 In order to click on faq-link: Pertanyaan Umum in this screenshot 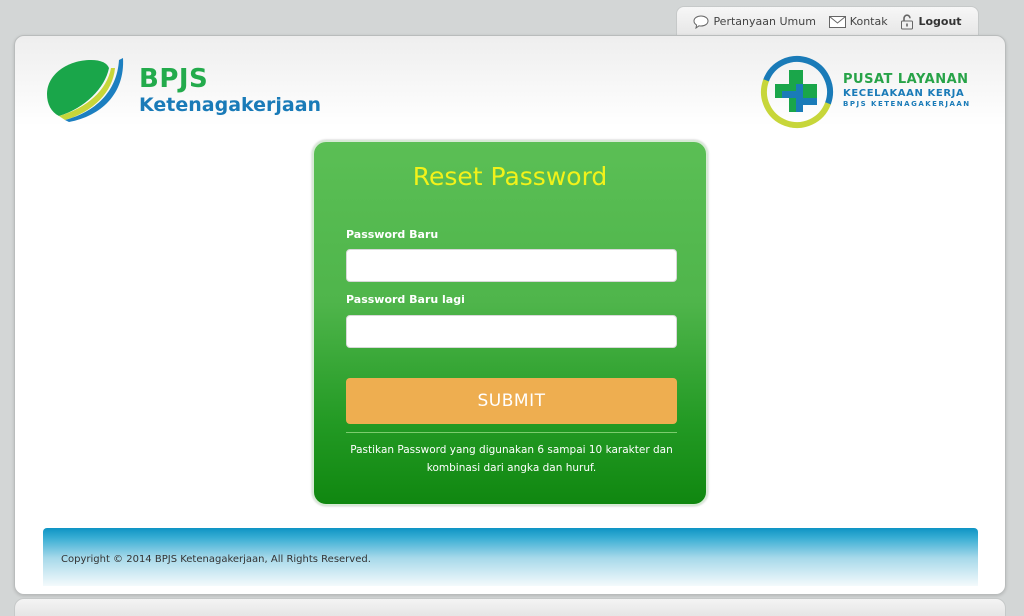, I will do `click(754, 21)`.